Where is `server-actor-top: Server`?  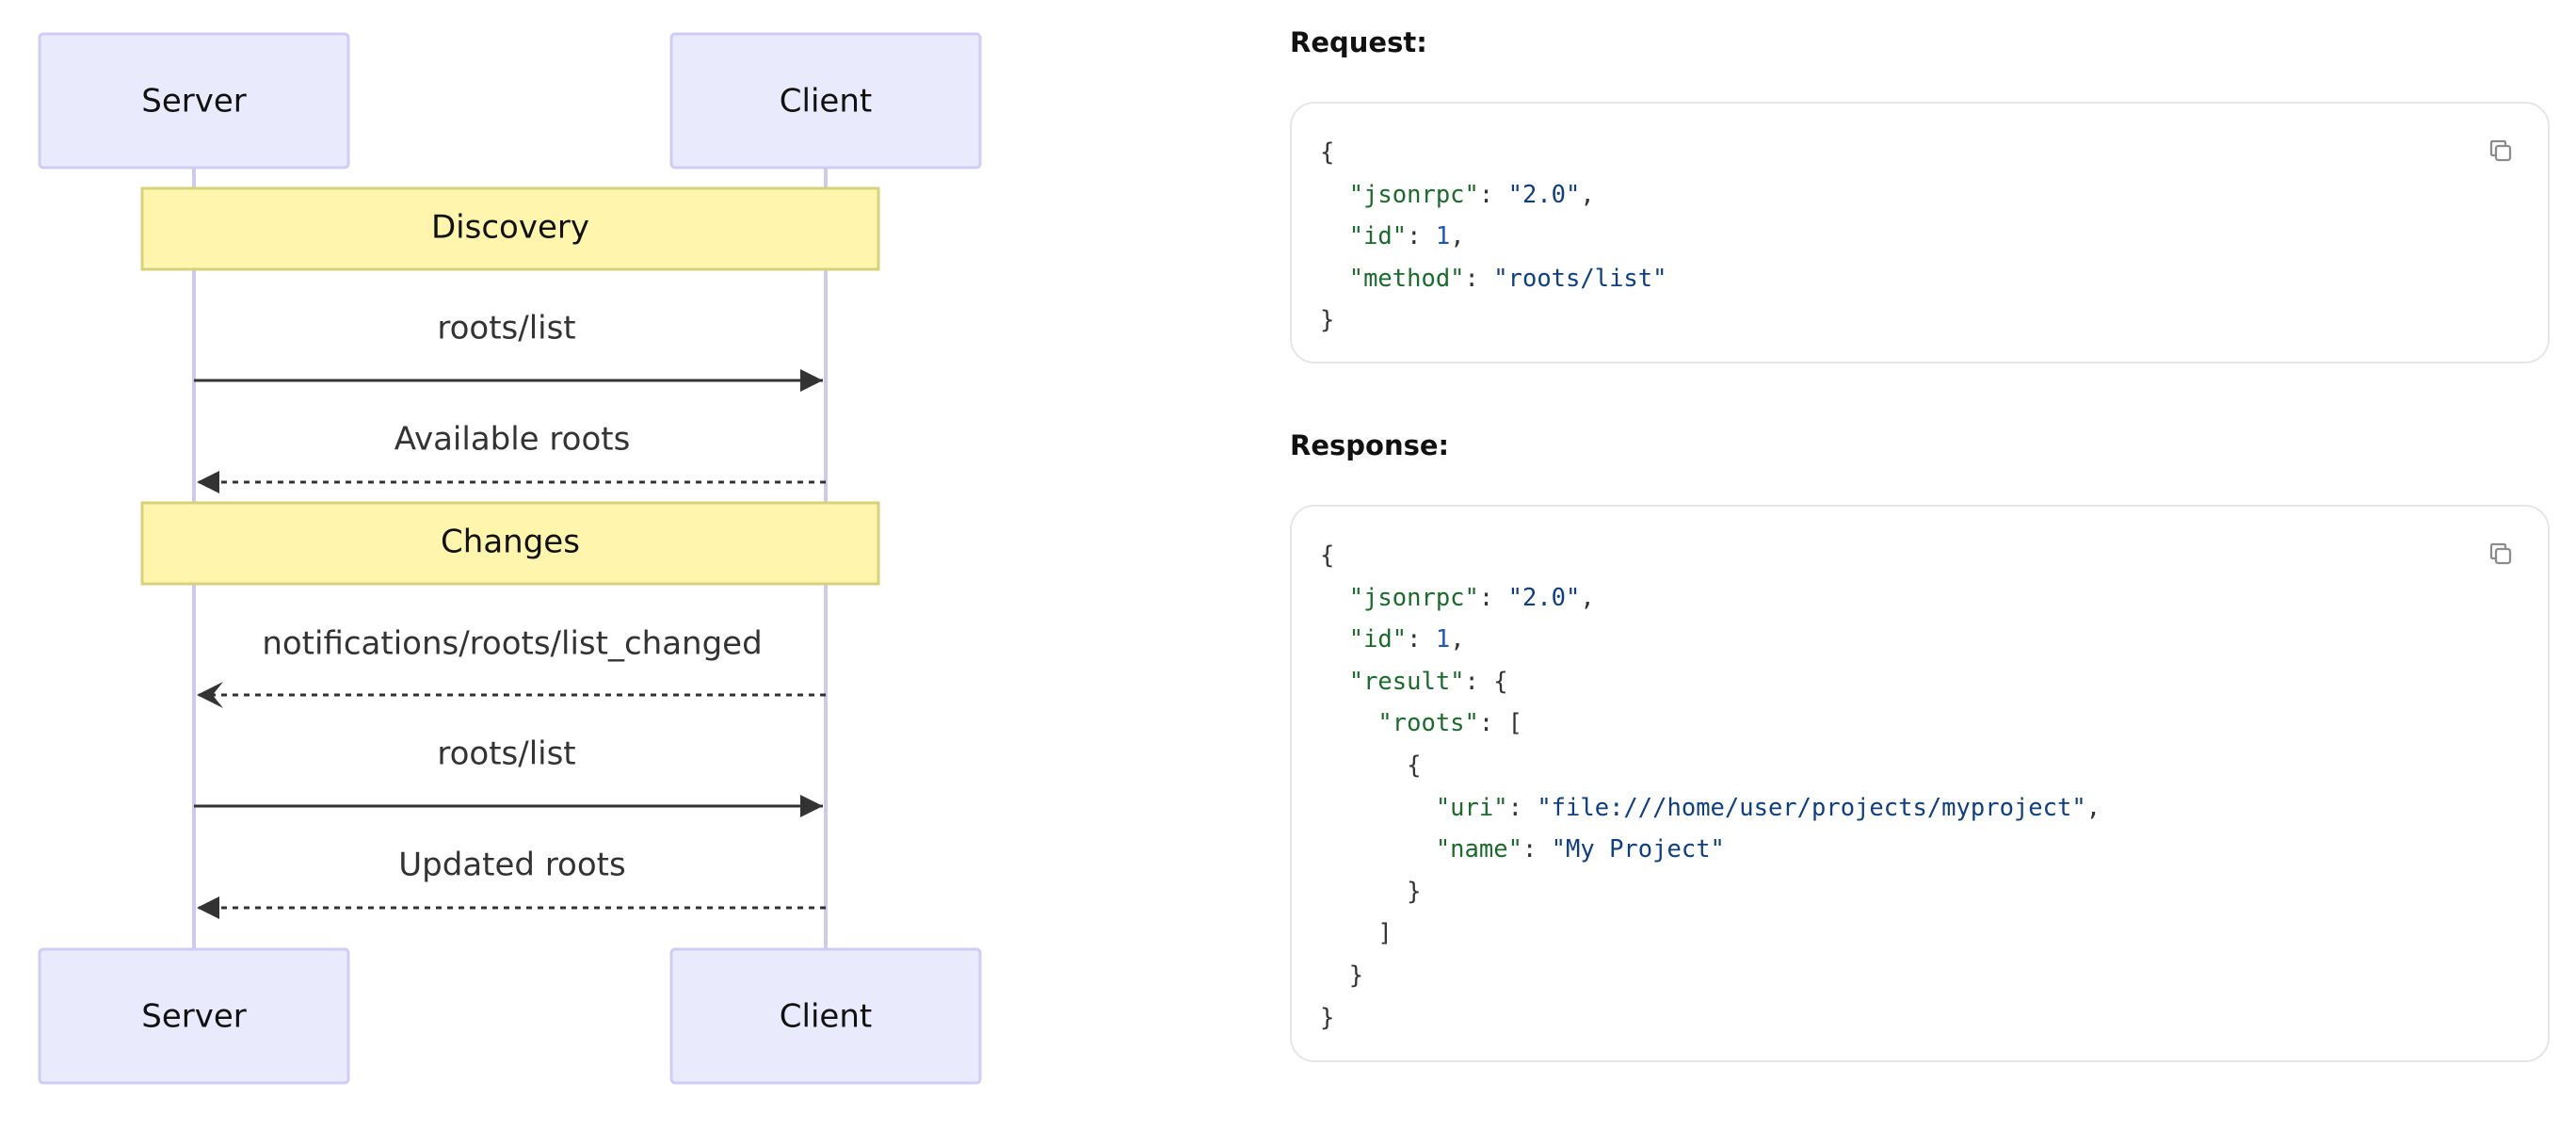
server-actor-top: Server is located at coordinates (194, 101).